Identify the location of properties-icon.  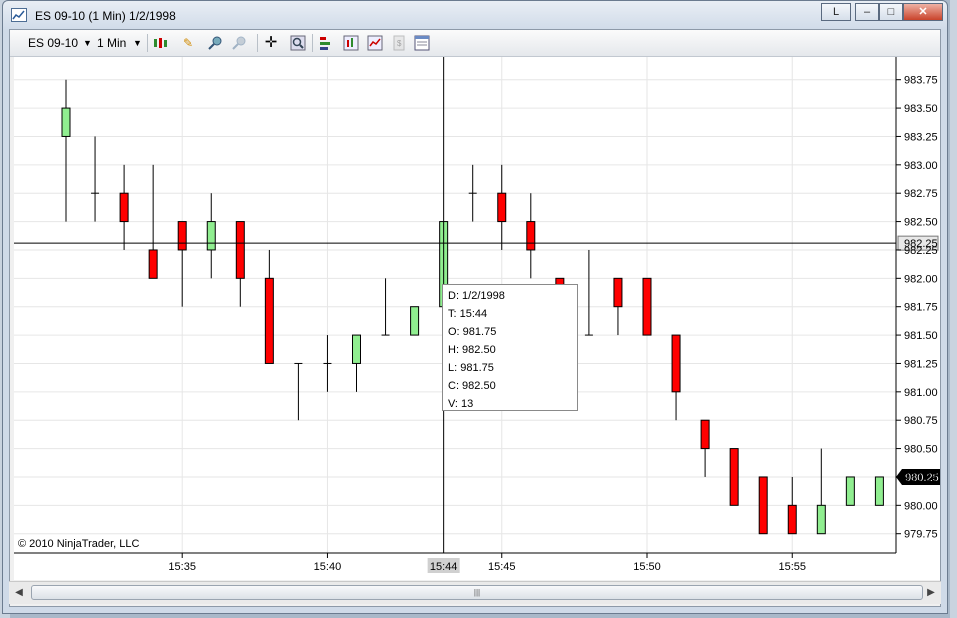
(422, 43).